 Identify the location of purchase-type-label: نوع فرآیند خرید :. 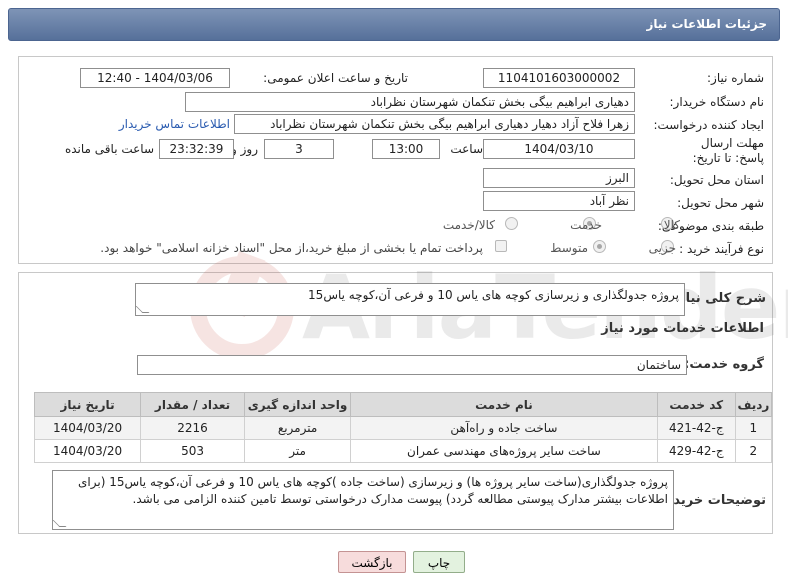
(721, 249).